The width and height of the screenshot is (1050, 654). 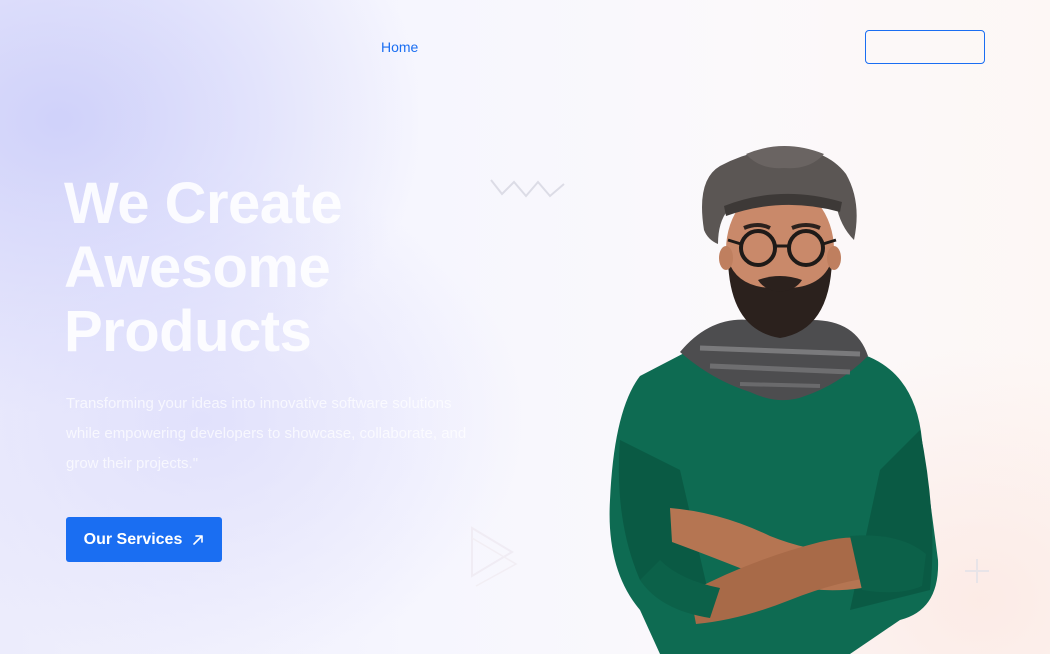 What do you see at coordinates (925, 47) in the screenshot?
I see `nav-cta-button` at bounding box center [925, 47].